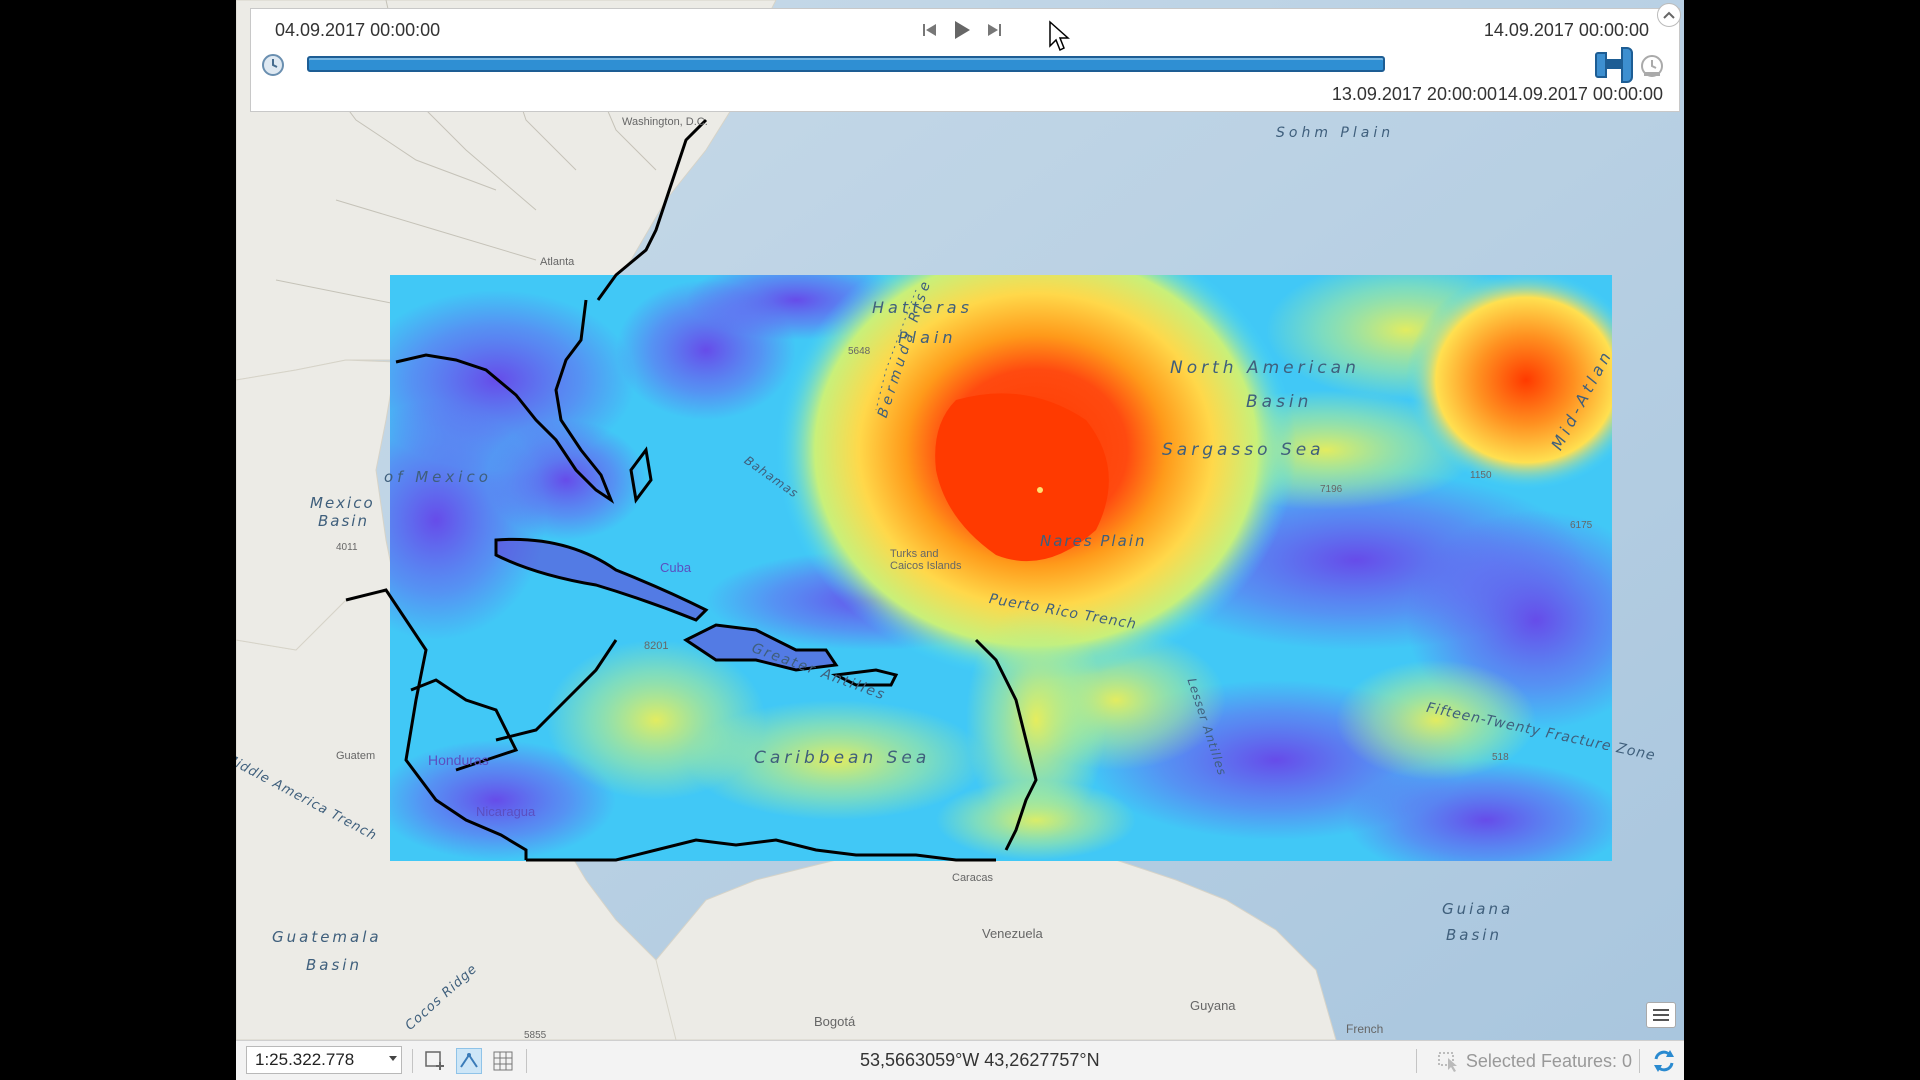  What do you see at coordinates (1661, 1015) in the screenshot?
I see `legend-icon` at bounding box center [1661, 1015].